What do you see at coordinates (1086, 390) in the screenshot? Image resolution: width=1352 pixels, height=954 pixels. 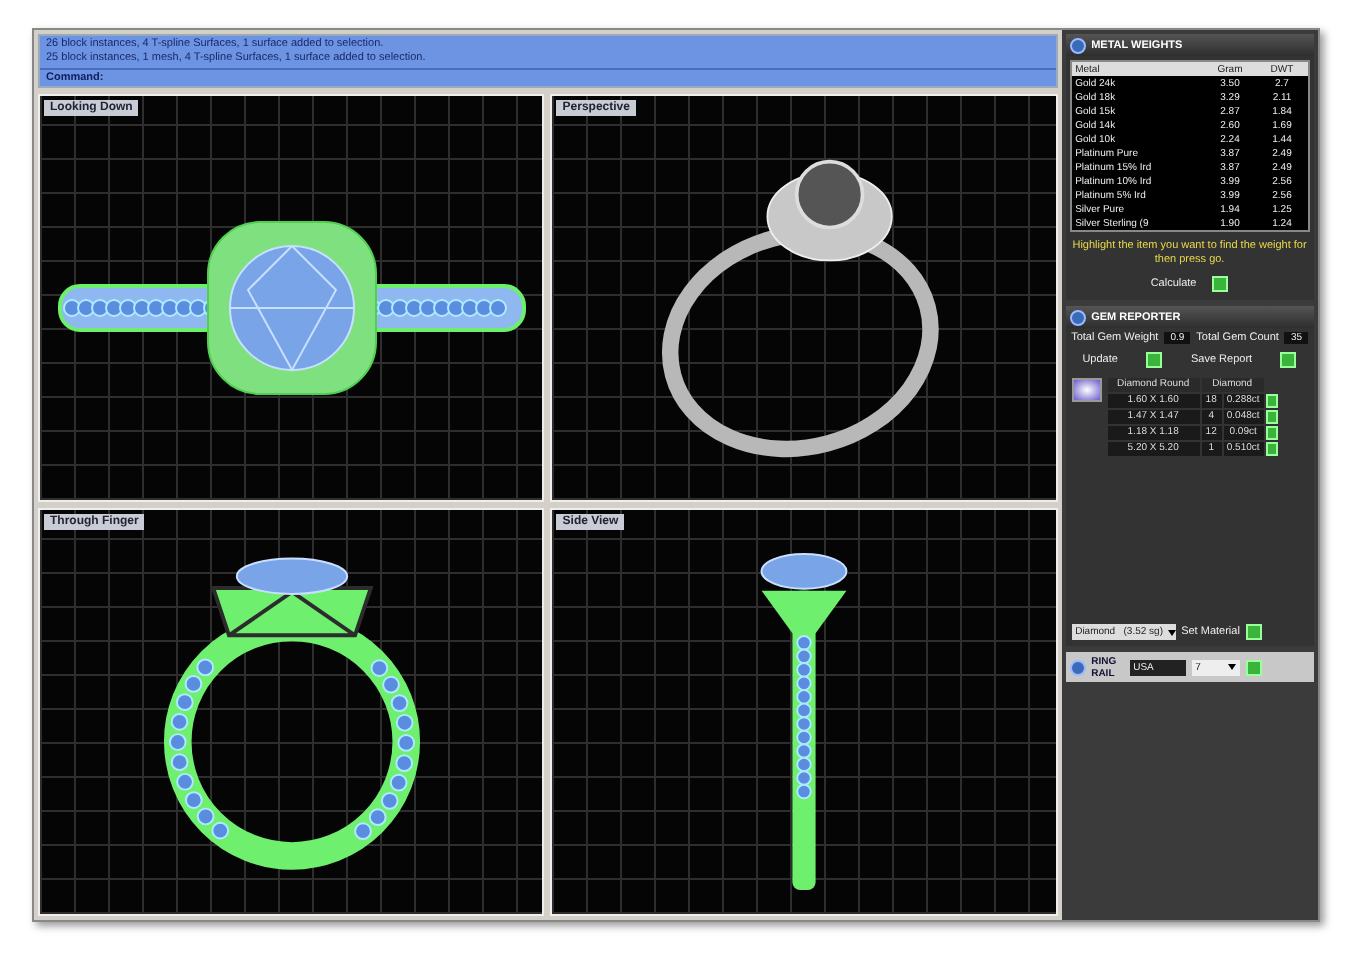 I see `gem-thumbnail-icon` at bounding box center [1086, 390].